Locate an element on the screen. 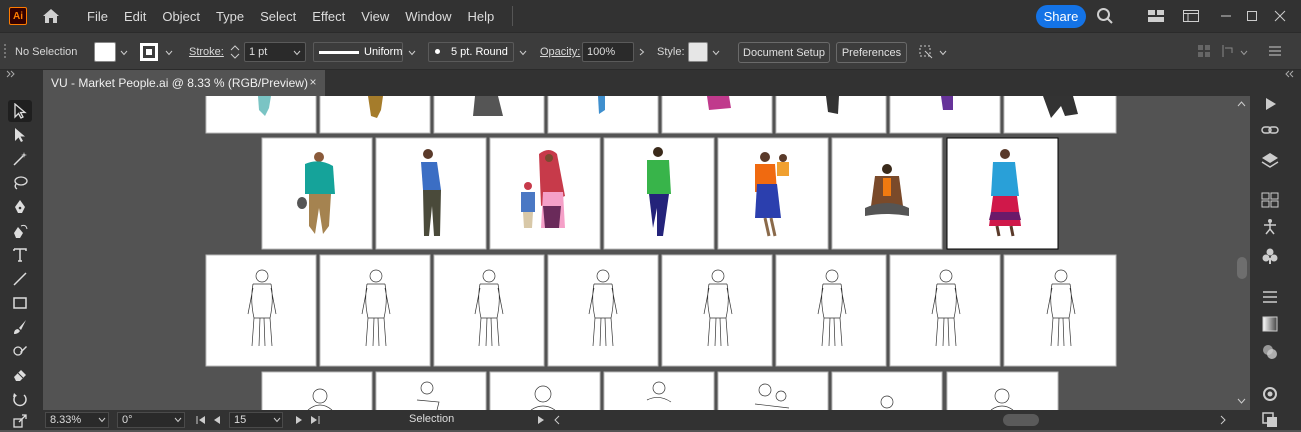 This screenshot has height=432, width=1301. magic-wand-tool is located at coordinates (20, 159).